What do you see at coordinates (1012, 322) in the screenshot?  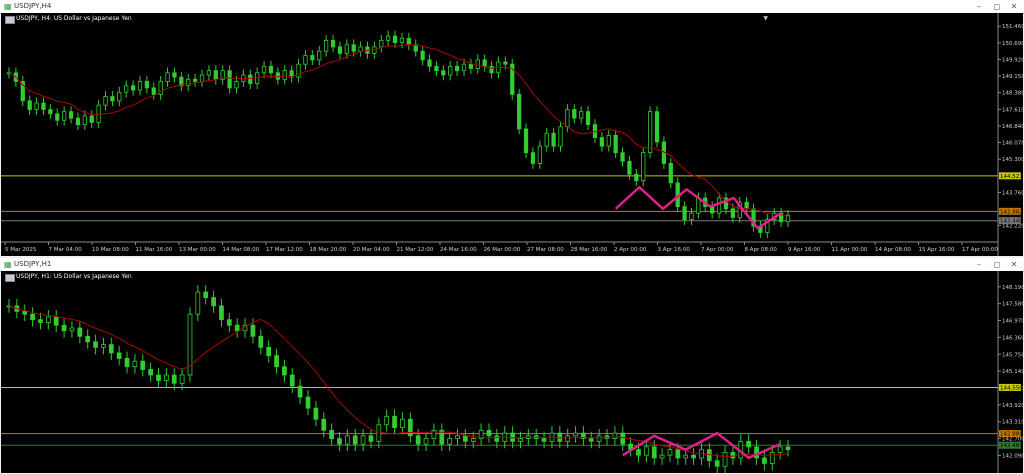 I see `price-tick-label: 146.970` at bounding box center [1012, 322].